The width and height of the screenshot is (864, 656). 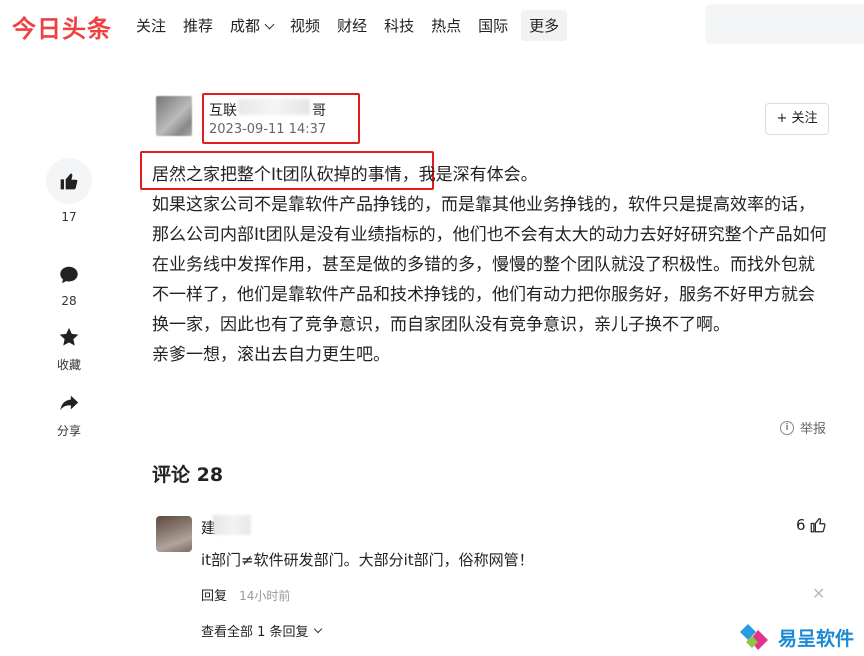 What do you see at coordinates (754, 637) in the screenshot?
I see `watermark-diamond-icon` at bounding box center [754, 637].